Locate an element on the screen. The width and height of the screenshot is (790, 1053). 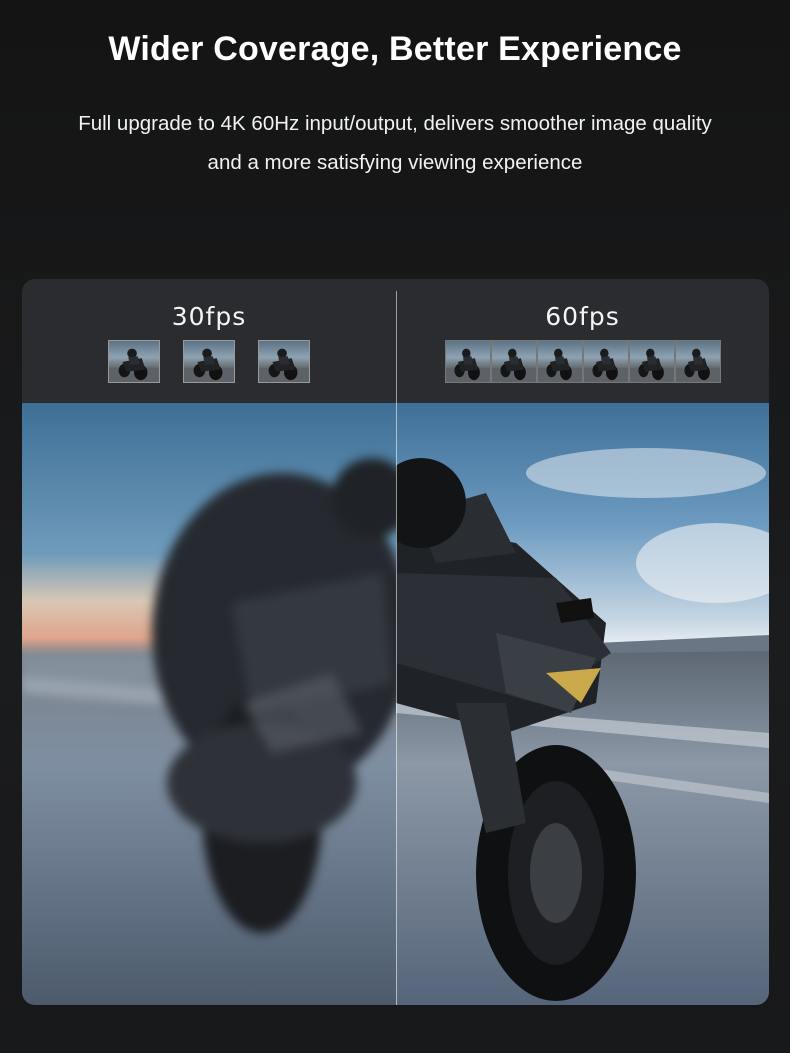
panel-header-60fps: 60fps is located at coordinates (582, 341).